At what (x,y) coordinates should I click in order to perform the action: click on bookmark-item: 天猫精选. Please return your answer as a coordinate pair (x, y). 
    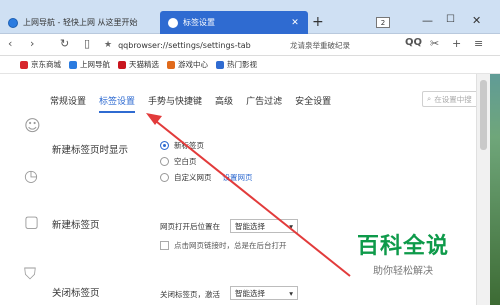
    Looking at the image, I should click on (138, 64).